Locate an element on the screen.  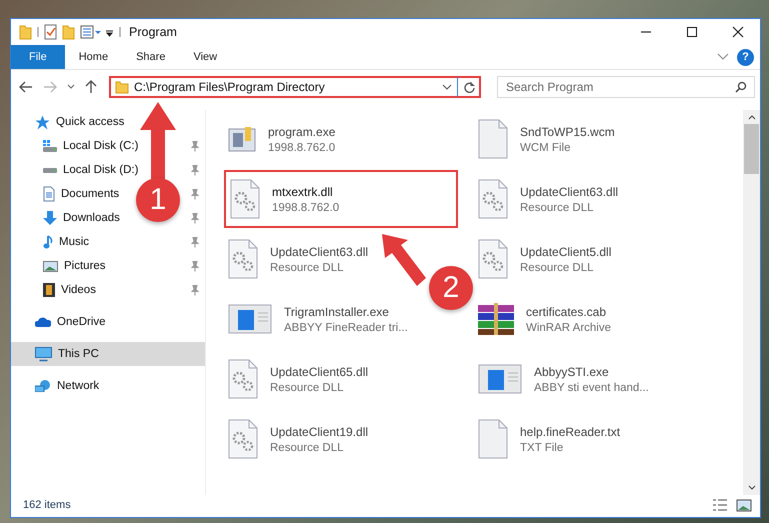
sidebar-item: Videos is located at coordinates (78, 290).